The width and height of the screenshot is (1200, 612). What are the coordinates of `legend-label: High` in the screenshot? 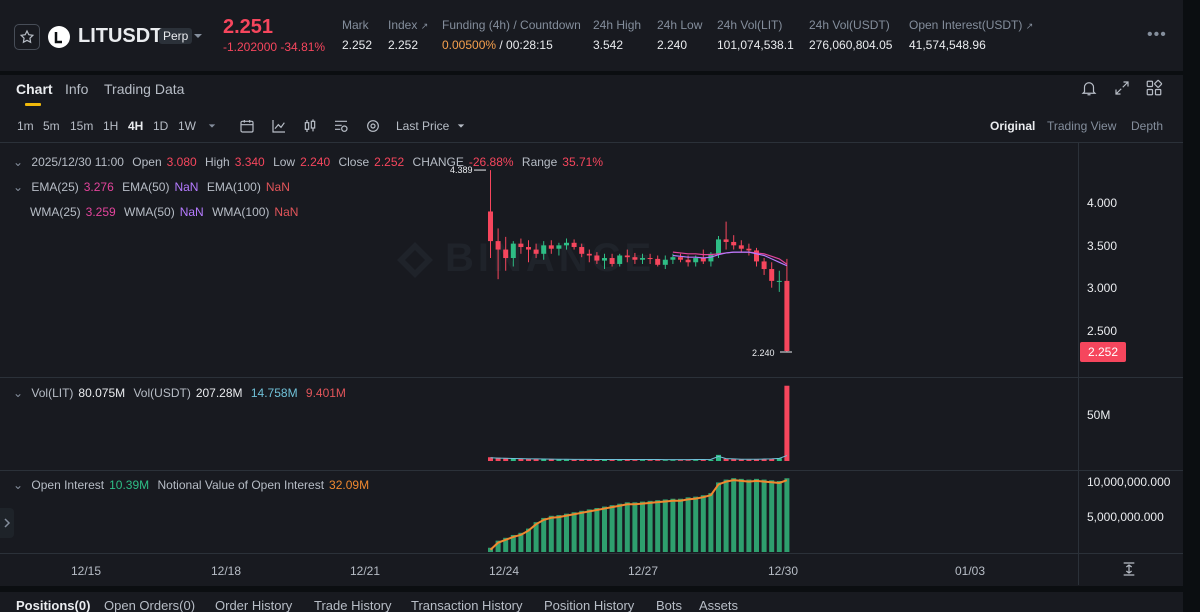 It's located at (217, 162).